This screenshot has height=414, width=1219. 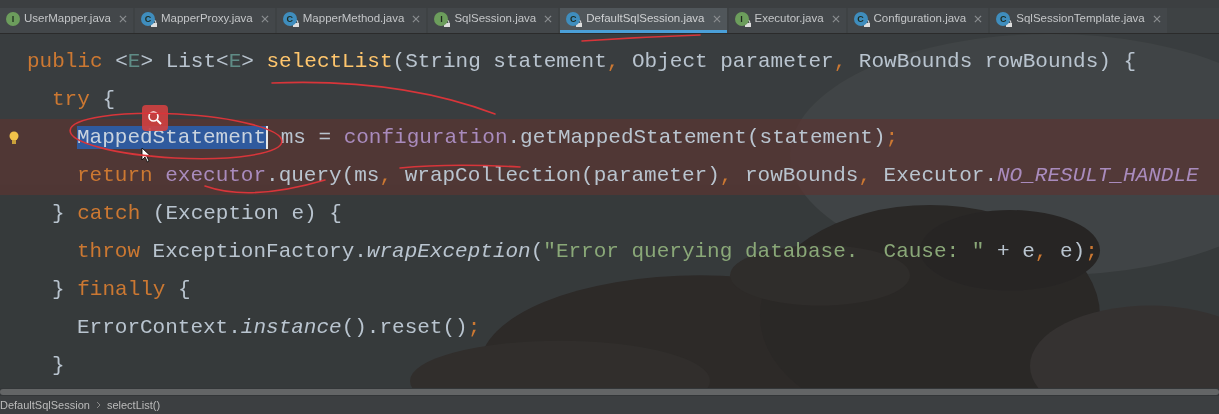 I want to click on file-tab: C MapperMethod.java, so click(x=351, y=20).